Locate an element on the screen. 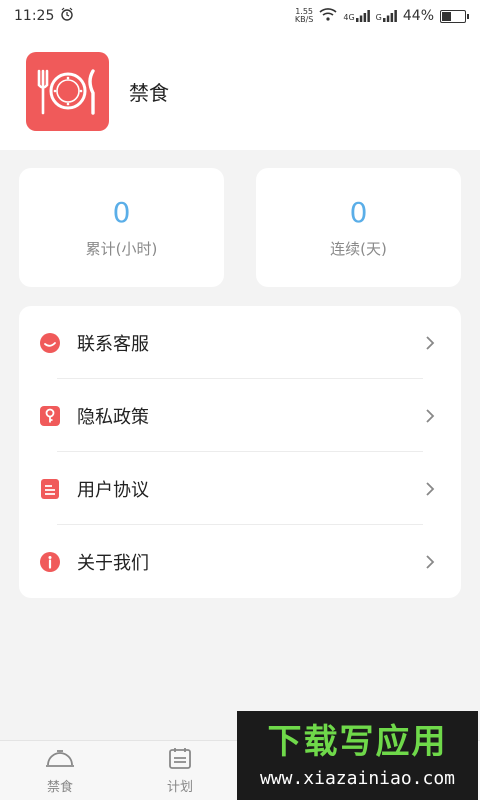 Image resolution: width=480 pixels, height=800 pixels. battery-fill is located at coordinates (447, 16).